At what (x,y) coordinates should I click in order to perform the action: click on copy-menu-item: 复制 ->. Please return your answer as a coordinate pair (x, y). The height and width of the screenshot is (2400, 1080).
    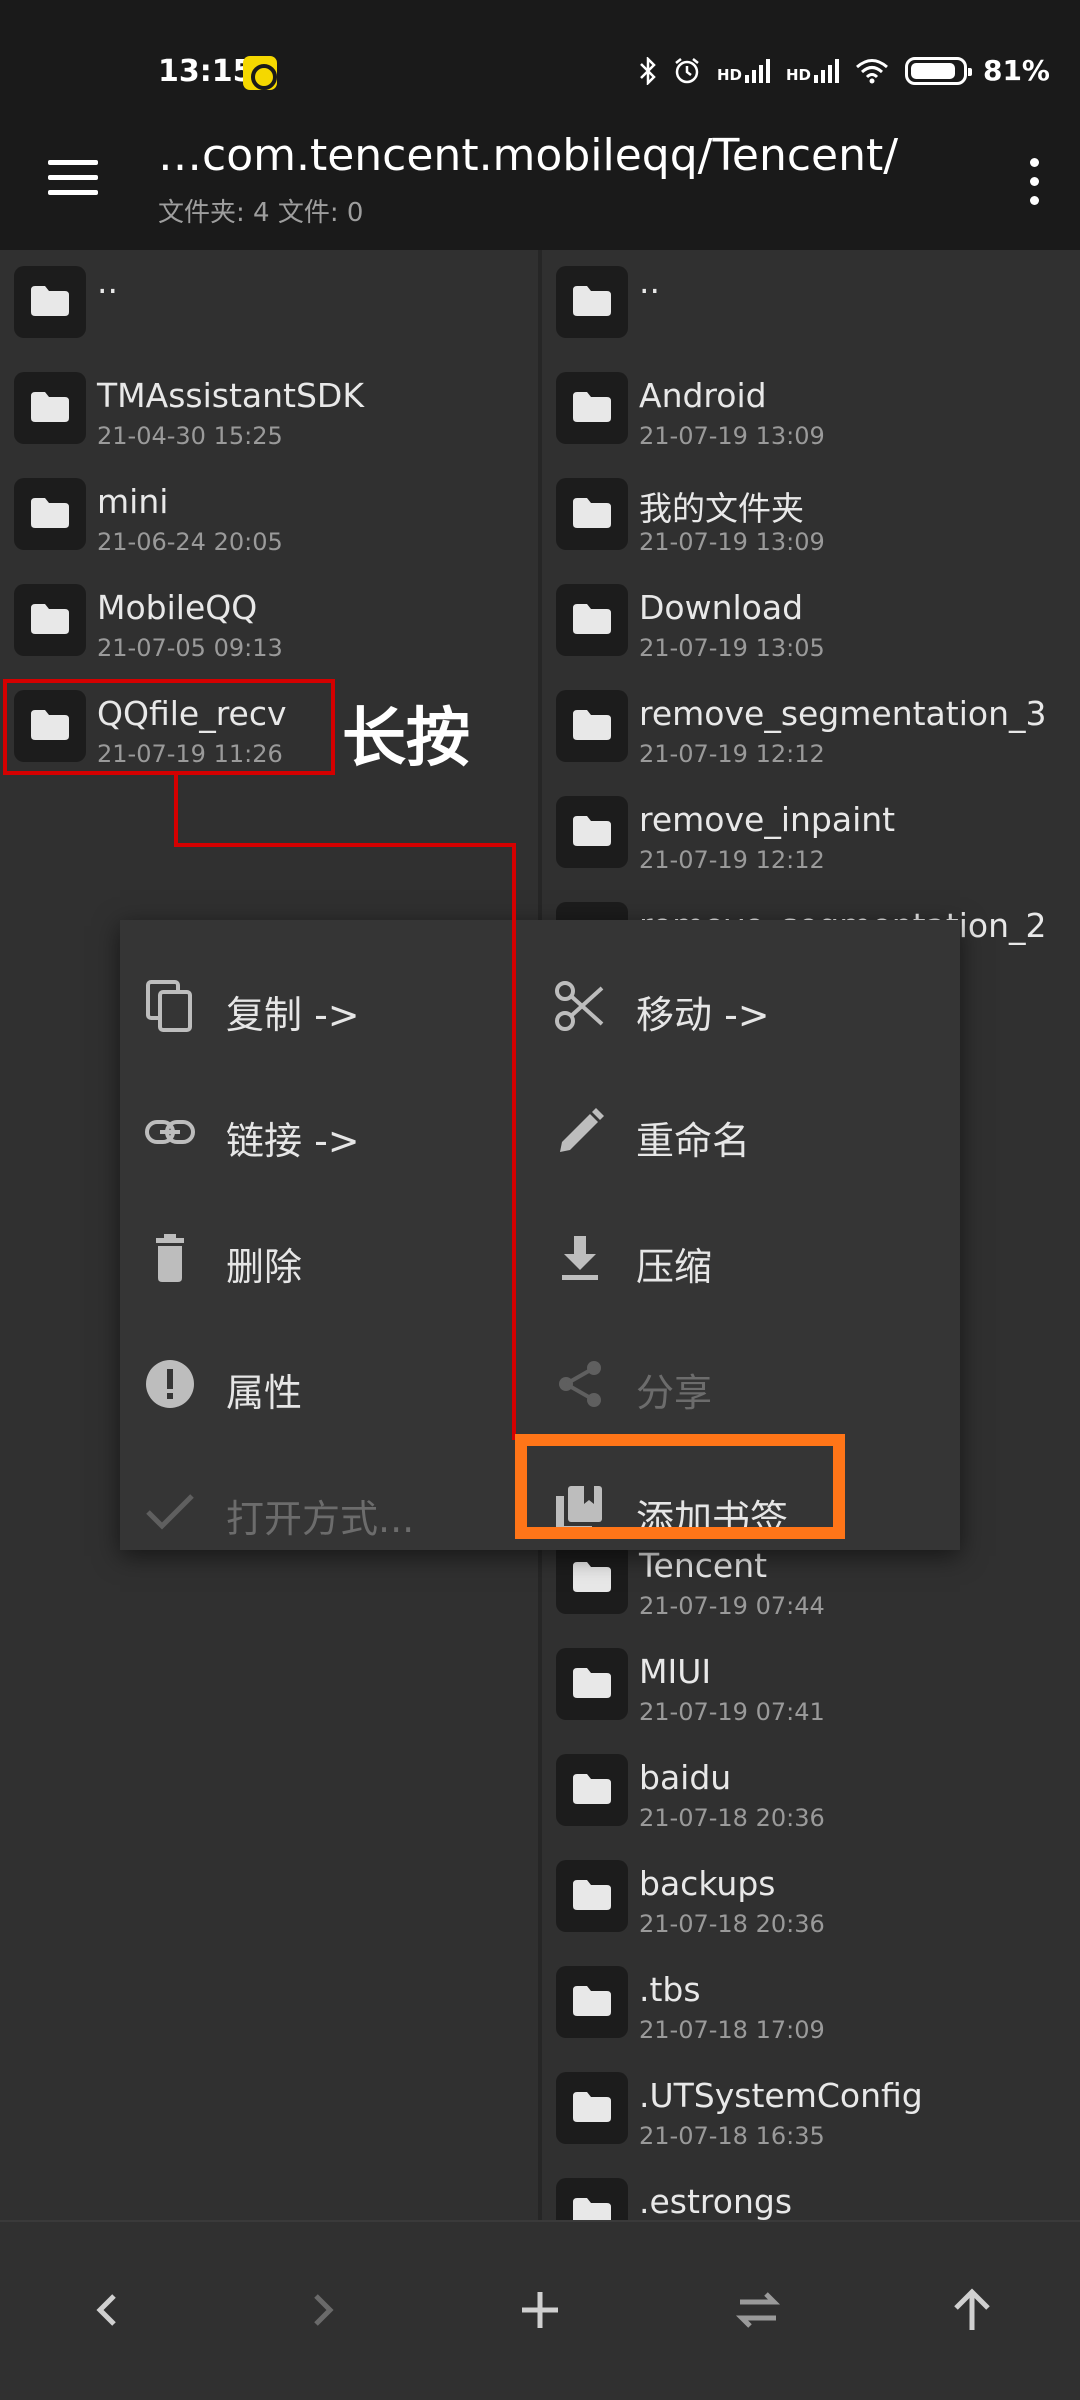
    Looking at the image, I should click on (320, 1005).